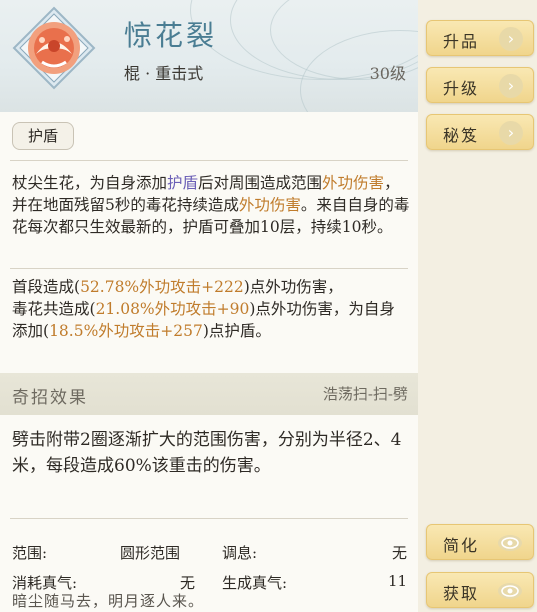  Describe the element at coordinates (164, 73) in the screenshot. I see `skill-weapon-type: 棍 · 重击式` at that location.